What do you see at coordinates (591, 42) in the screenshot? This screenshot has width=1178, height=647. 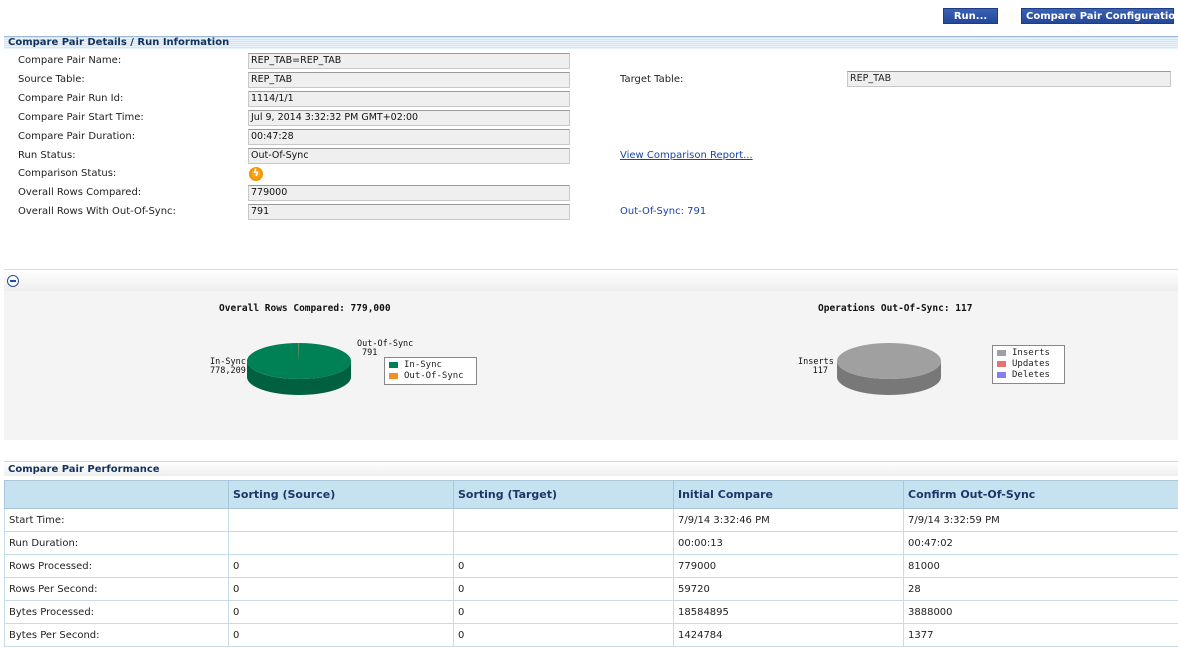 I see `details-section-header: Compare Pair Details / Run Information` at bounding box center [591, 42].